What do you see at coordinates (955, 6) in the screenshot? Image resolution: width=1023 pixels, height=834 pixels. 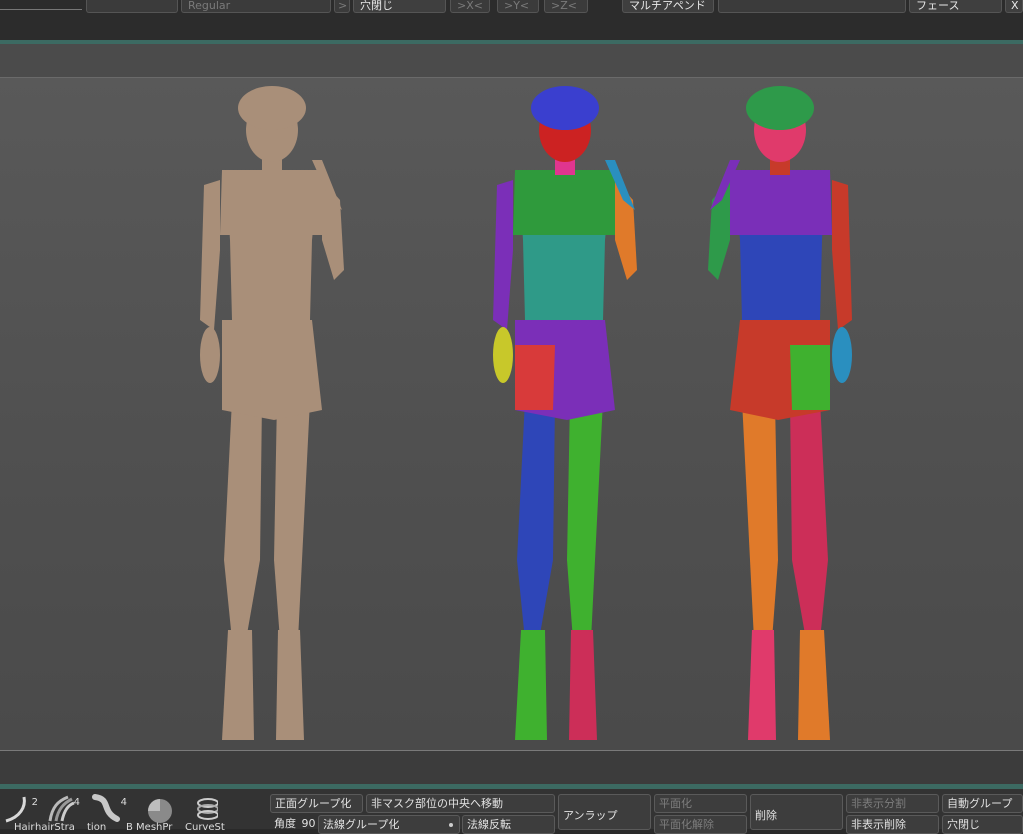 I see `face-button: フェース` at bounding box center [955, 6].